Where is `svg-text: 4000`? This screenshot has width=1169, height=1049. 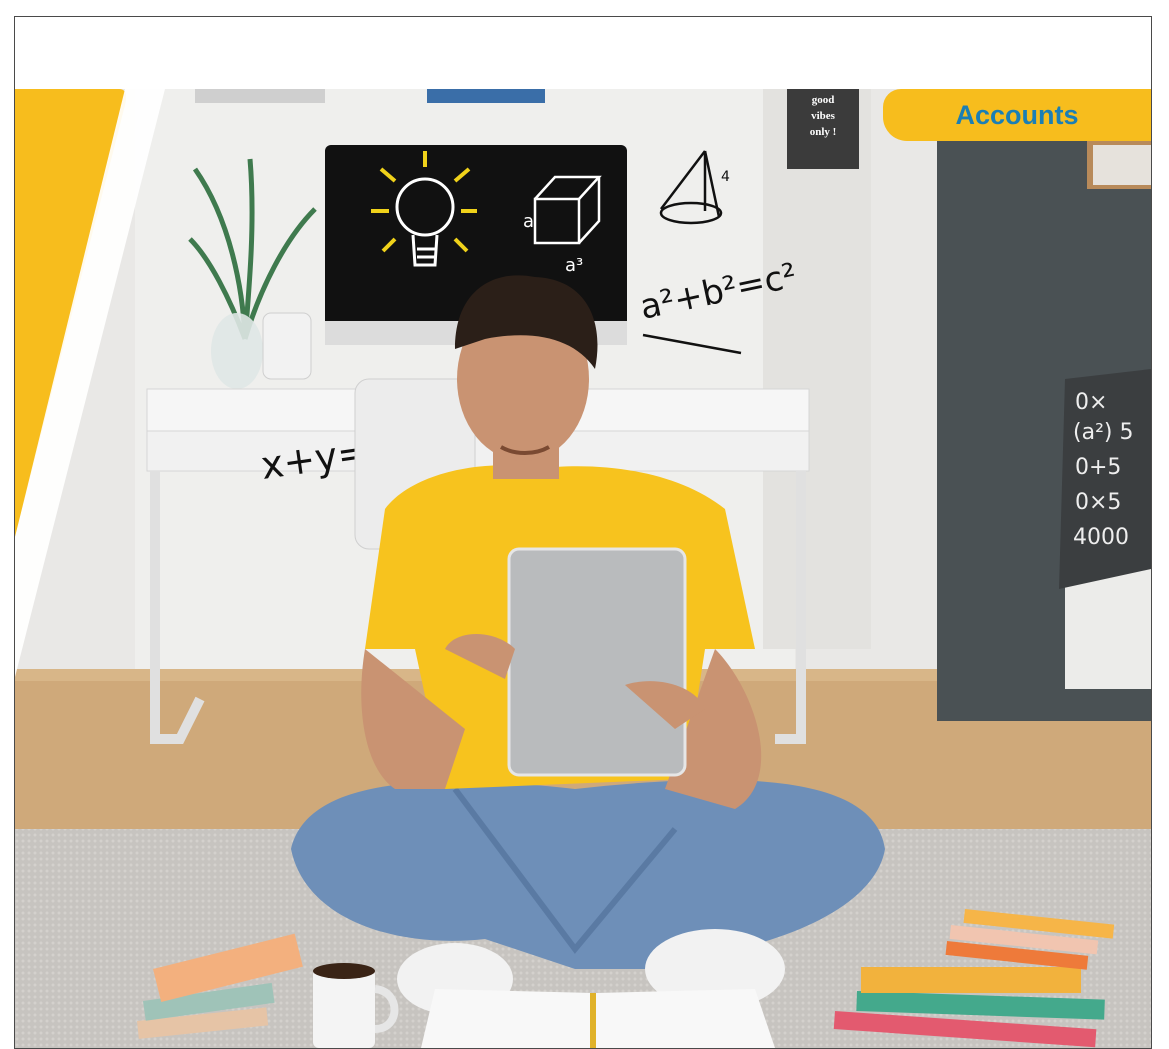
svg-text: 4000 is located at coordinates (1101, 537).